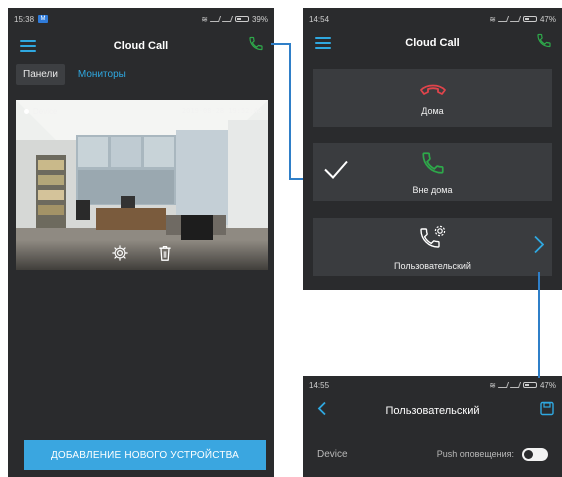 This screenshot has height=477, width=562. Describe the element at coordinates (319, 19) in the screenshot. I see `status-time: 14:54` at that location.